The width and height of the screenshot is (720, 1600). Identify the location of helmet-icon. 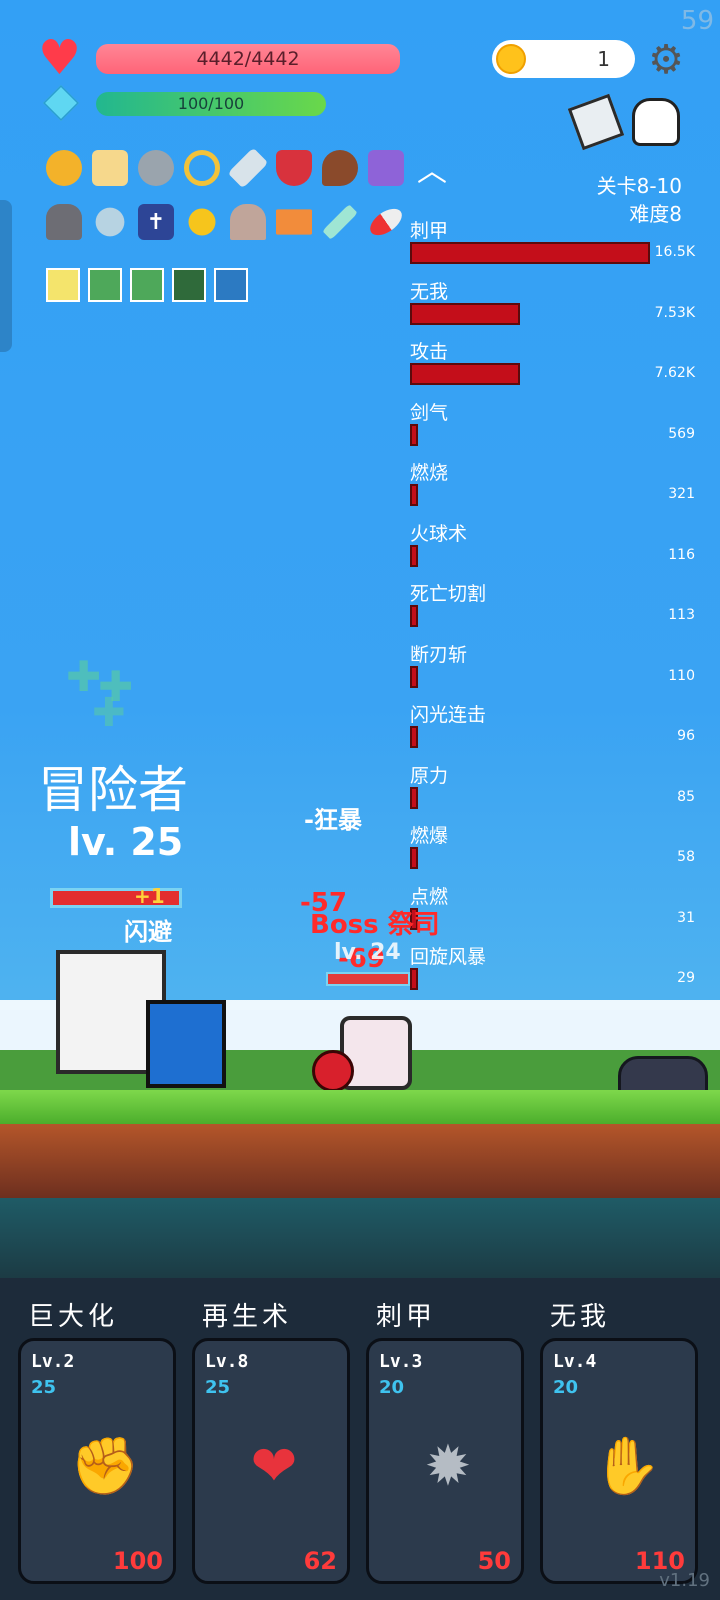
(64, 222).